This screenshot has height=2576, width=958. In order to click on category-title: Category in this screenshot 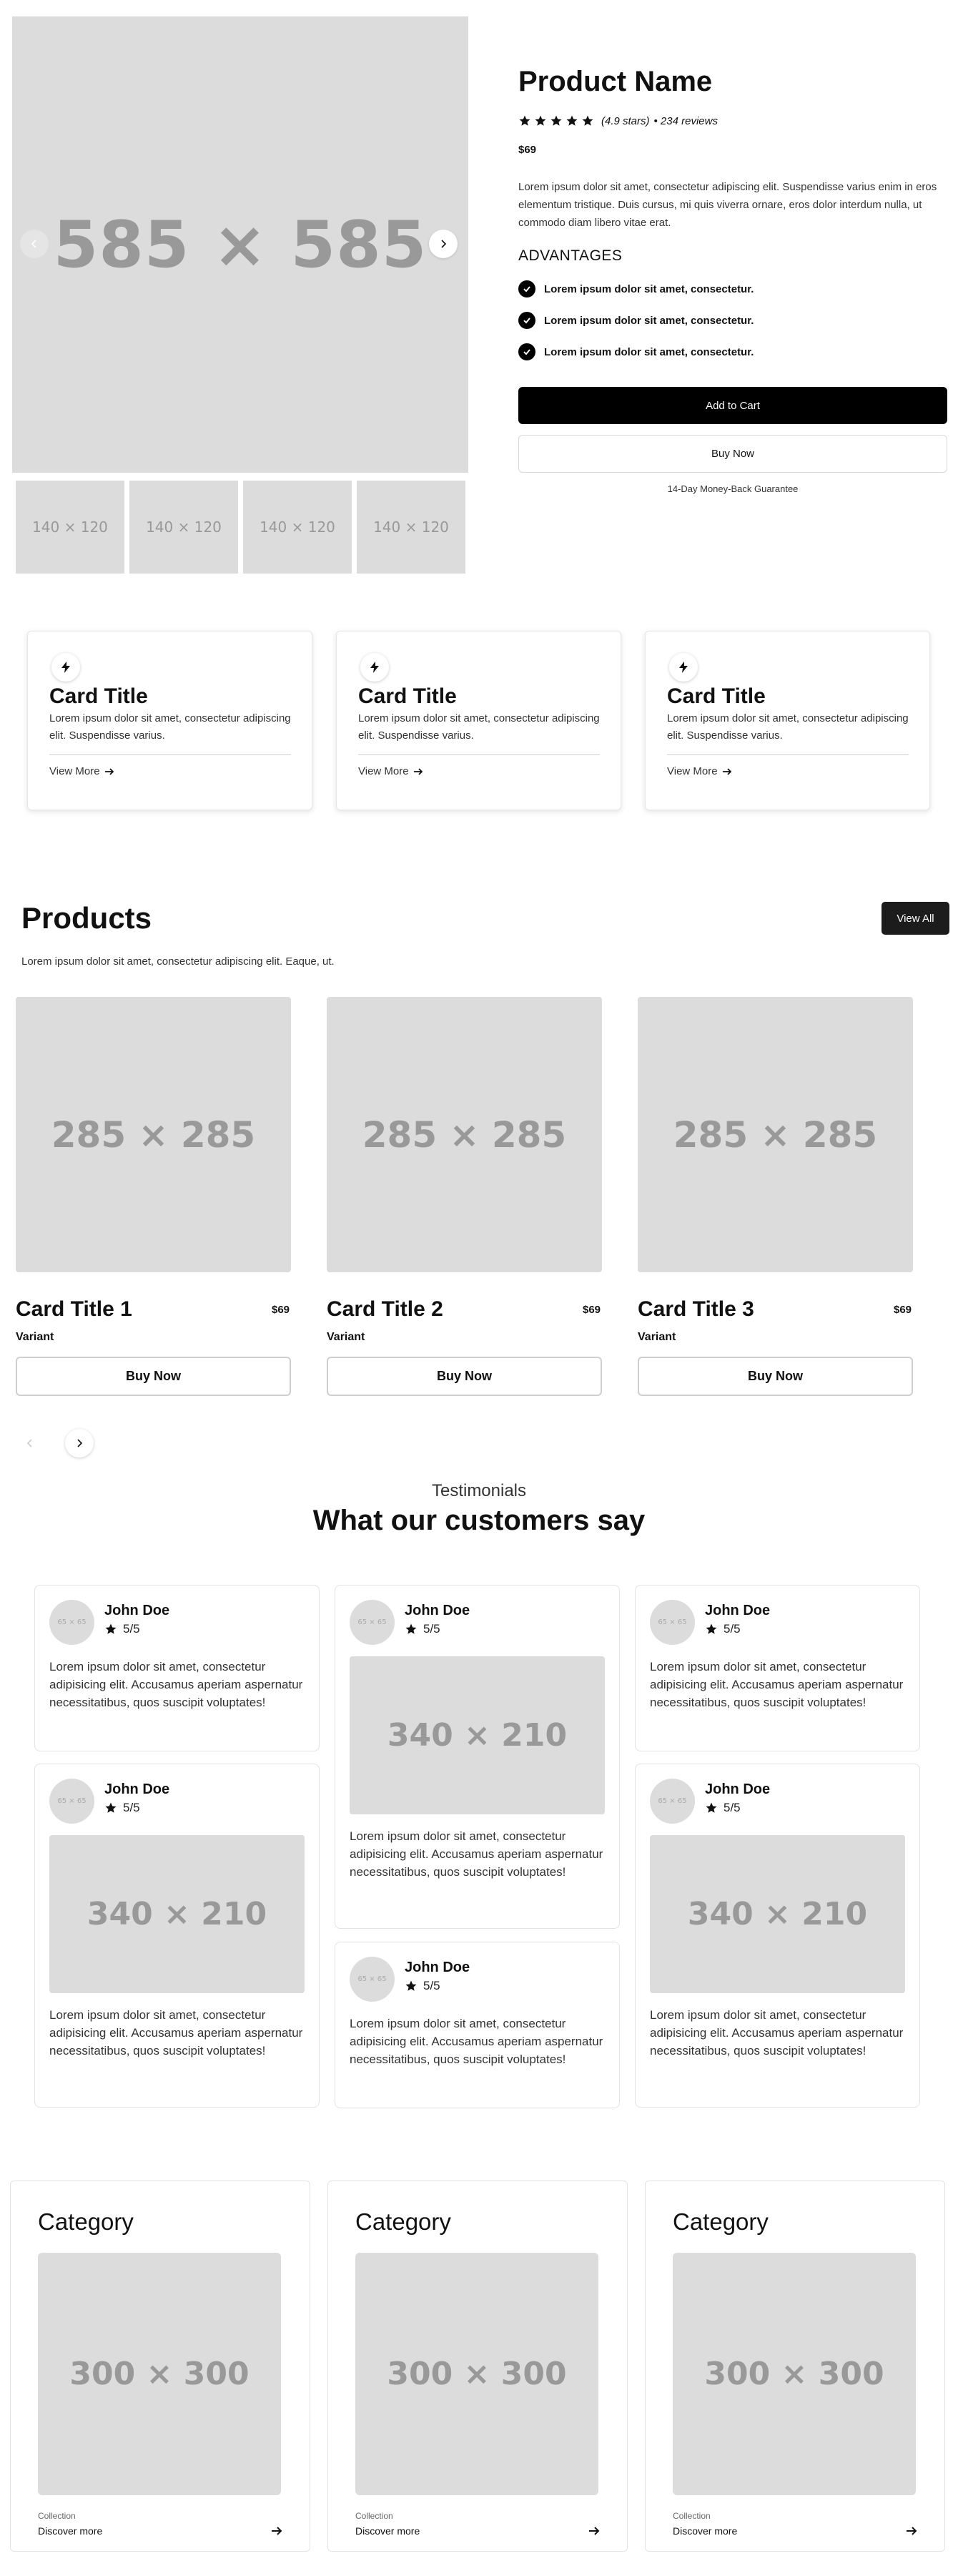, I will do `click(86, 2222)`.